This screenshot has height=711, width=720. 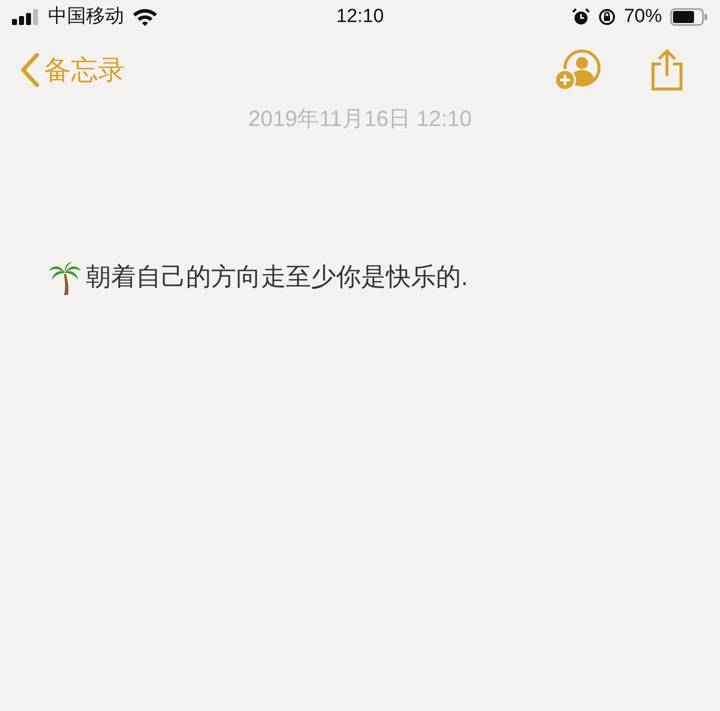 What do you see at coordinates (72, 70) in the screenshot?
I see `back-button: 备忘录` at bounding box center [72, 70].